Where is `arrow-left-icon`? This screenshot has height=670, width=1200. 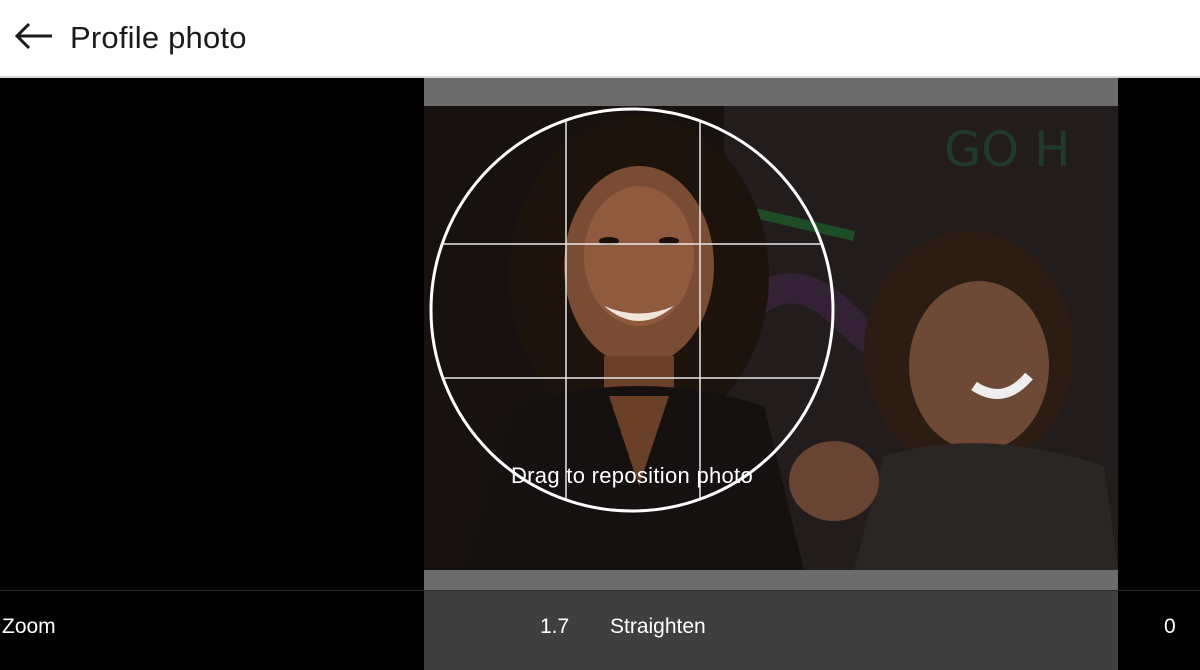 arrow-left-icon is located at coordinates (34, 38).